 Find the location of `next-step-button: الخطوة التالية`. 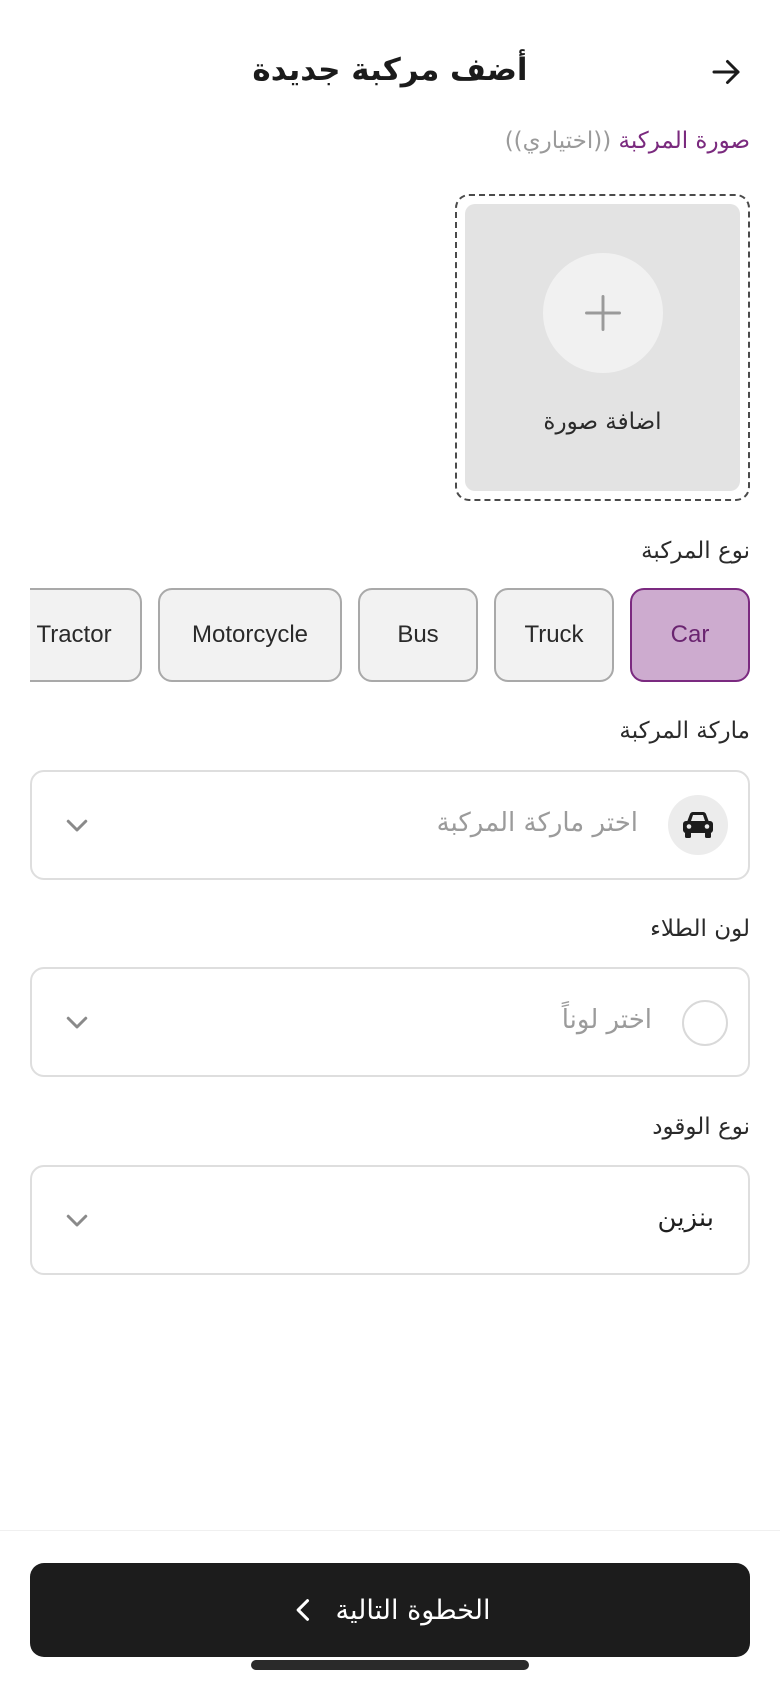

next-step-button: الخطوة التالية is located at coordinates (390, 1610).